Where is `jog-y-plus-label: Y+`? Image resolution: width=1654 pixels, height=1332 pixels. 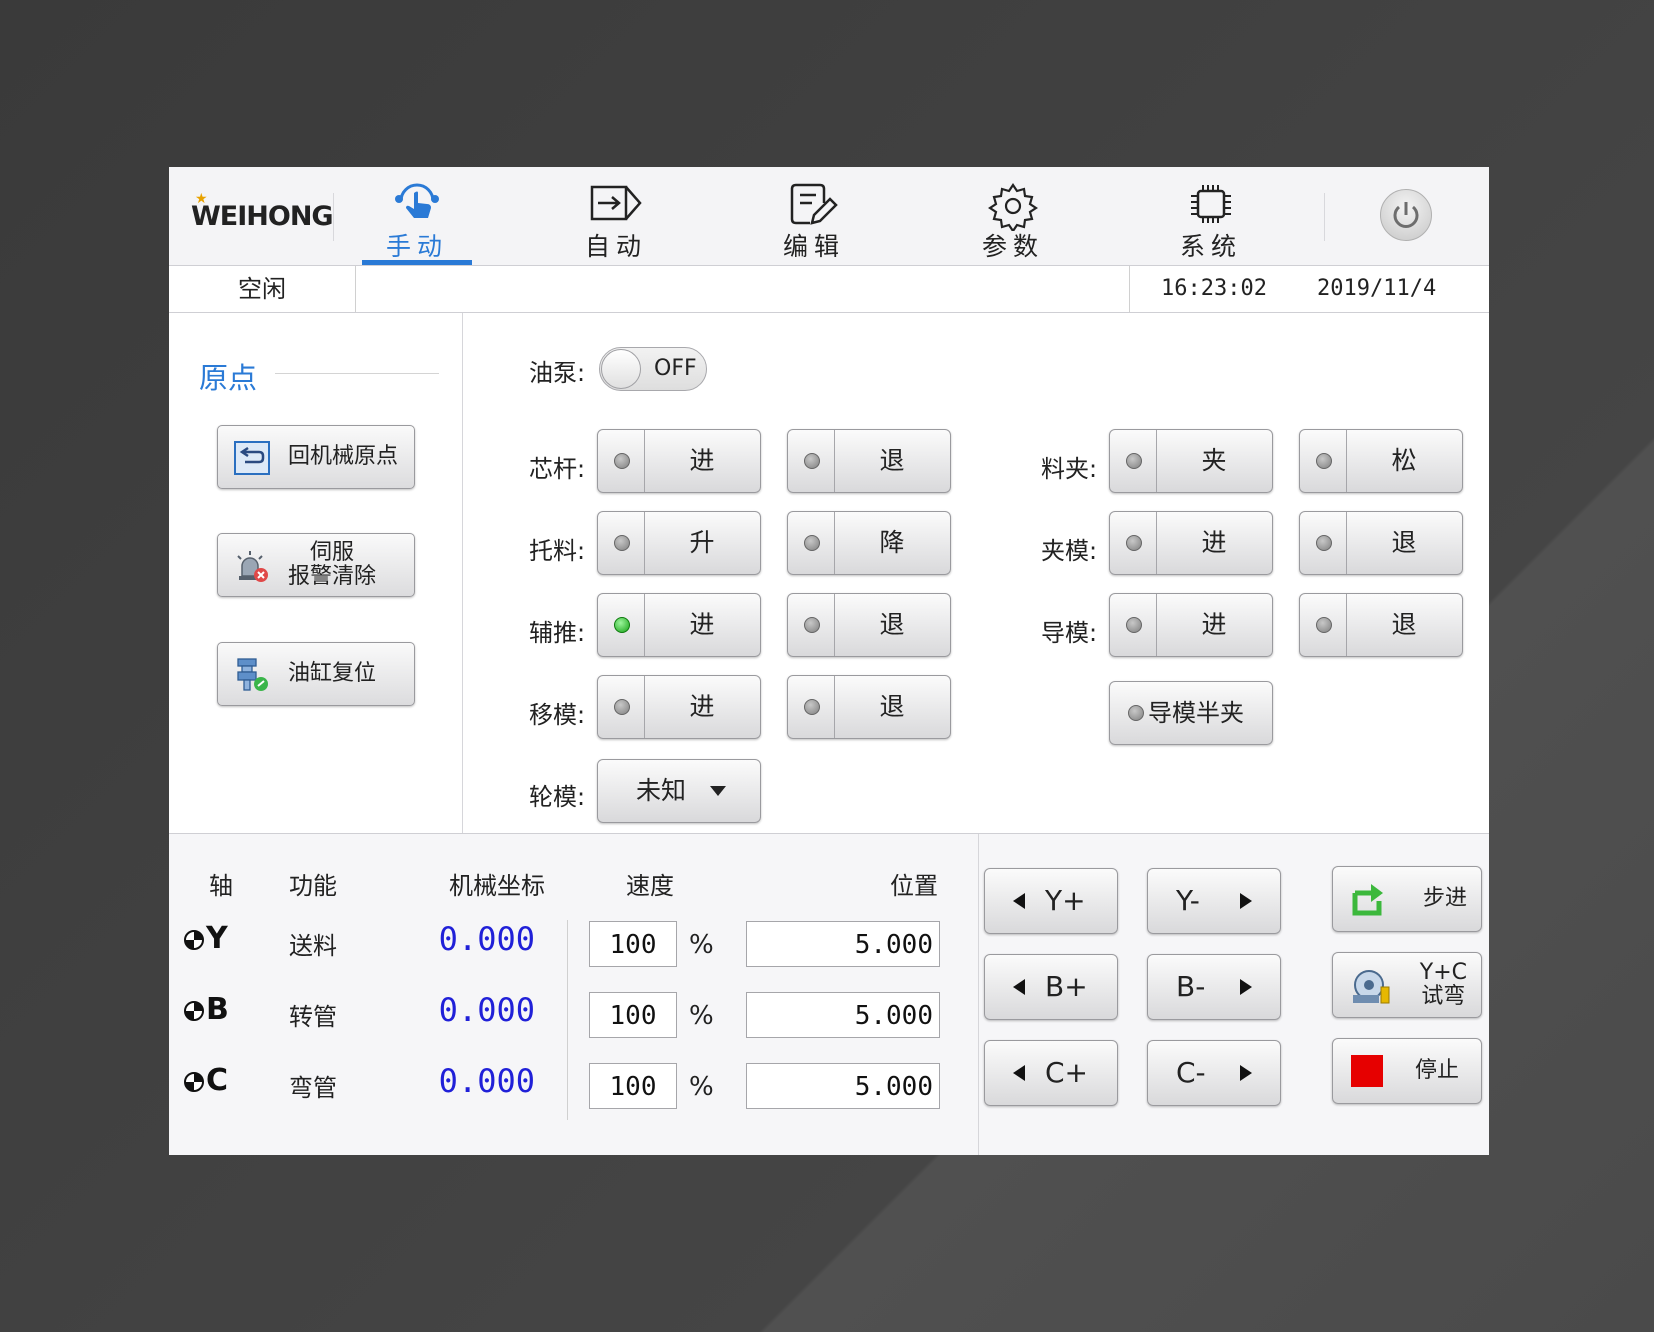 jog-y-plus-label: Y+ is located at coordinates (1065, 901).